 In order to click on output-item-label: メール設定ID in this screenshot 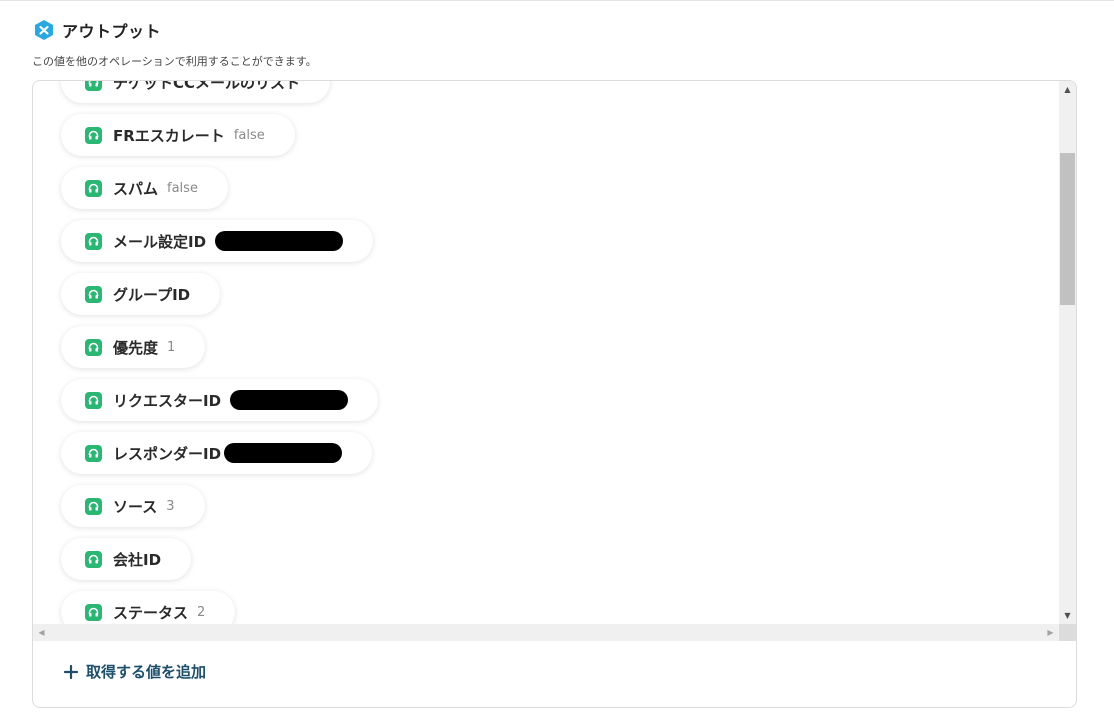, I will do `click(160, 241)`.